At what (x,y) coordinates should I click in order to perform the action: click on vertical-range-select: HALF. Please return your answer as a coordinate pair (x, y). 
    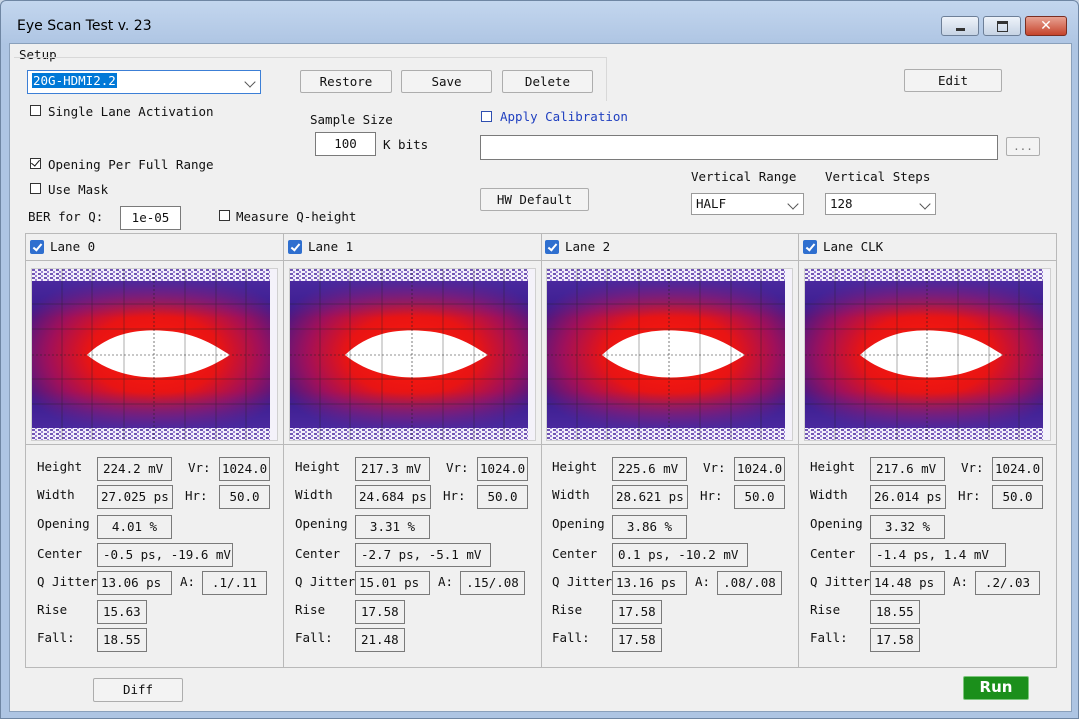
    Looking at the image, I should click on (747, 204).